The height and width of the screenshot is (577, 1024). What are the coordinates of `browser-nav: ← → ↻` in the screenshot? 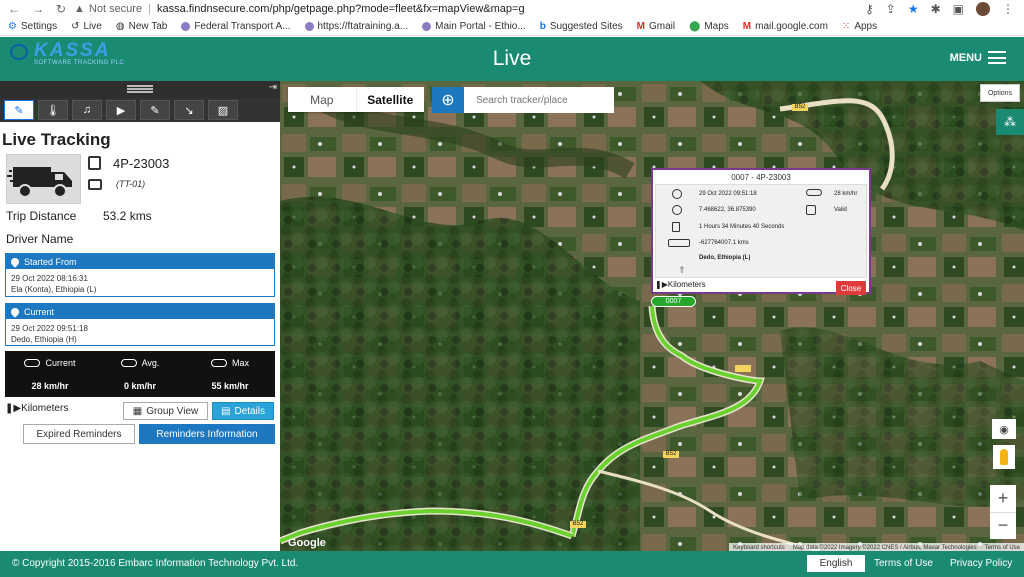 It's located at (35, 9).